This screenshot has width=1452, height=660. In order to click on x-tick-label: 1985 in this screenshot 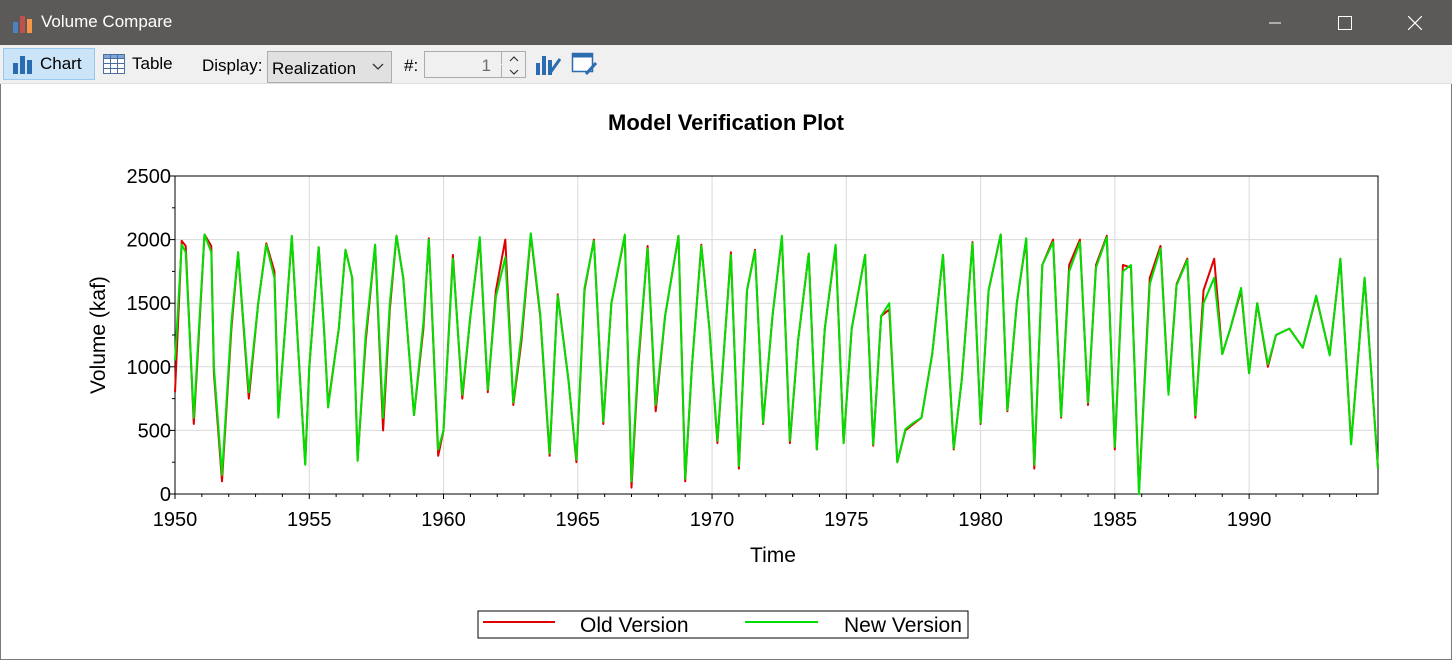, I will do `click(1115, 520)`.